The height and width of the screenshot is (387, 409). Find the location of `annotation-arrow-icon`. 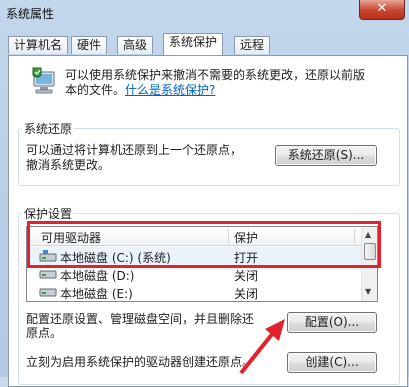

annotation-arrow-icon is located at coordinates (262, 347).